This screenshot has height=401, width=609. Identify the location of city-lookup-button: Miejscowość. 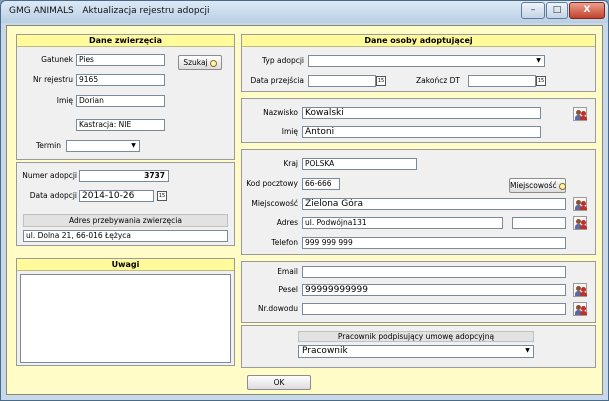
(537, 185).